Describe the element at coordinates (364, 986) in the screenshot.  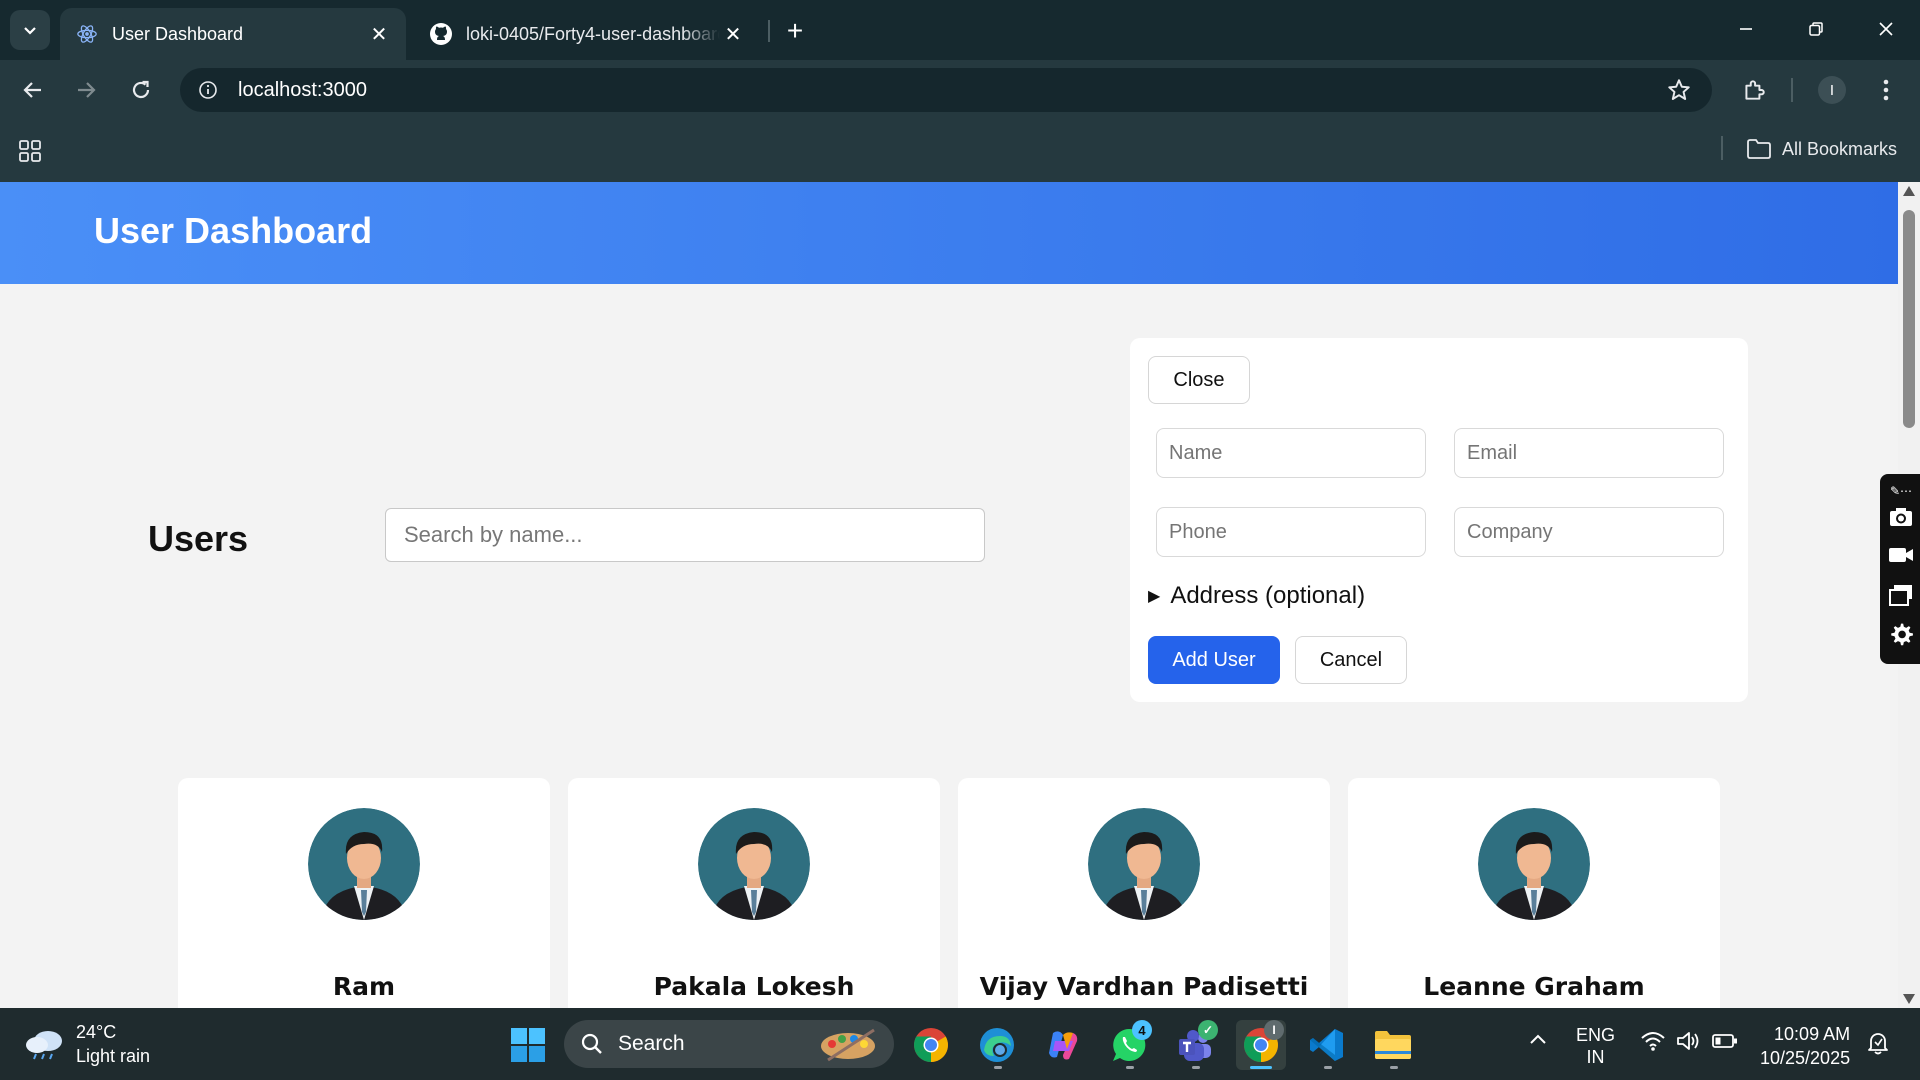
I see `user-name: Ram` at that location.